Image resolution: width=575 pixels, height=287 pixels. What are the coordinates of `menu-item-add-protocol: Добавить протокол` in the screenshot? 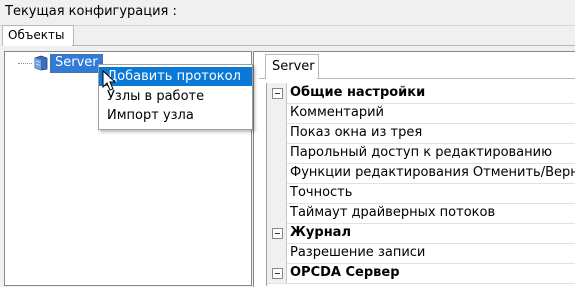 It's located at (175, 76).